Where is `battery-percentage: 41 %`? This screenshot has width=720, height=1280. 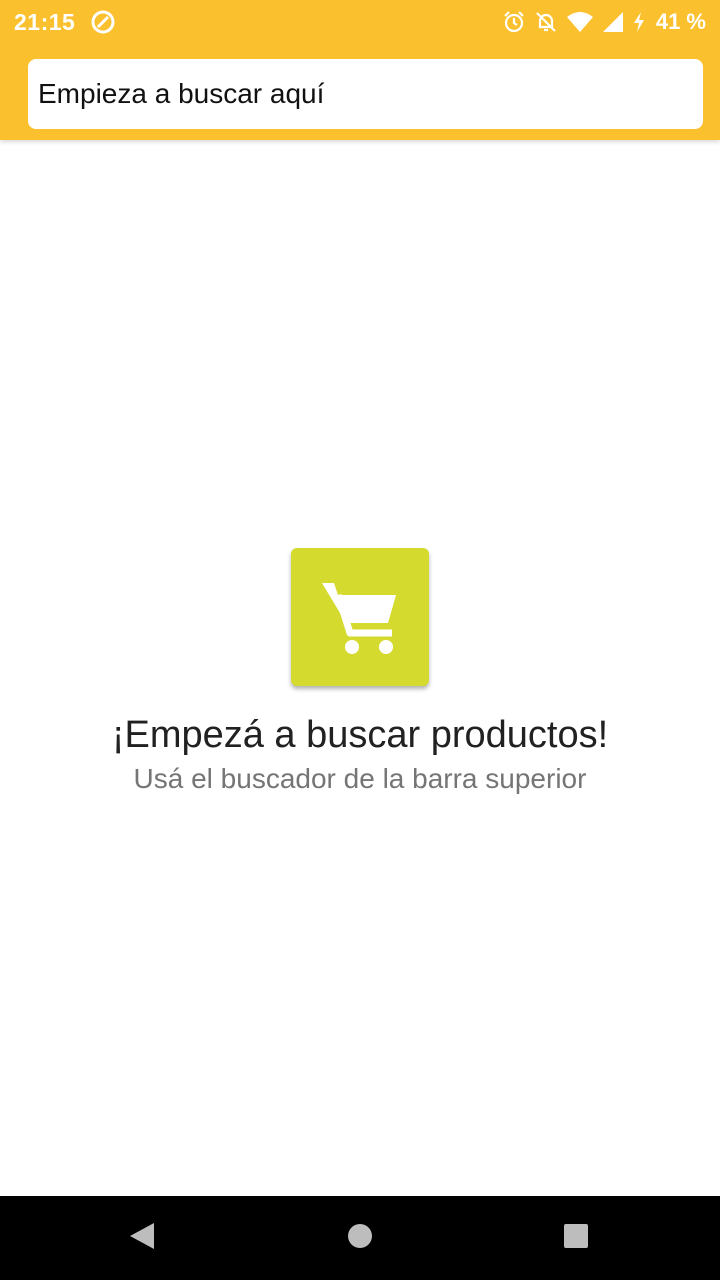 battery-percentage: 41 % is located at coordinates (680, 21).